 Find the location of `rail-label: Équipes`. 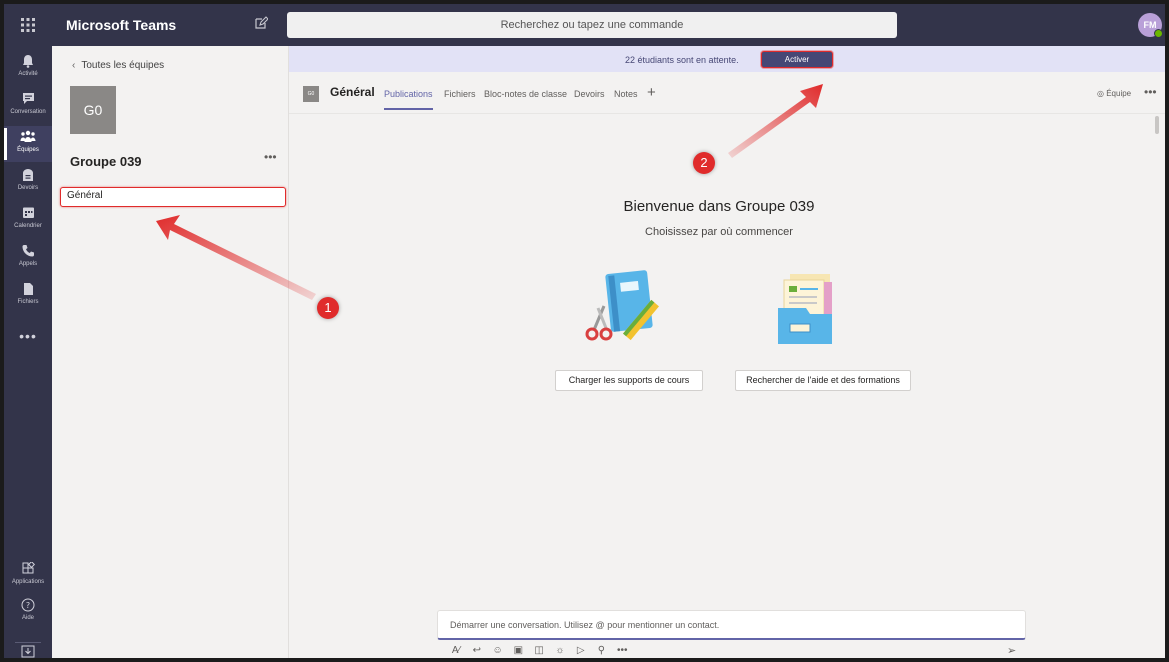

rail-label: Équipes is located at coordinates (28, 150).